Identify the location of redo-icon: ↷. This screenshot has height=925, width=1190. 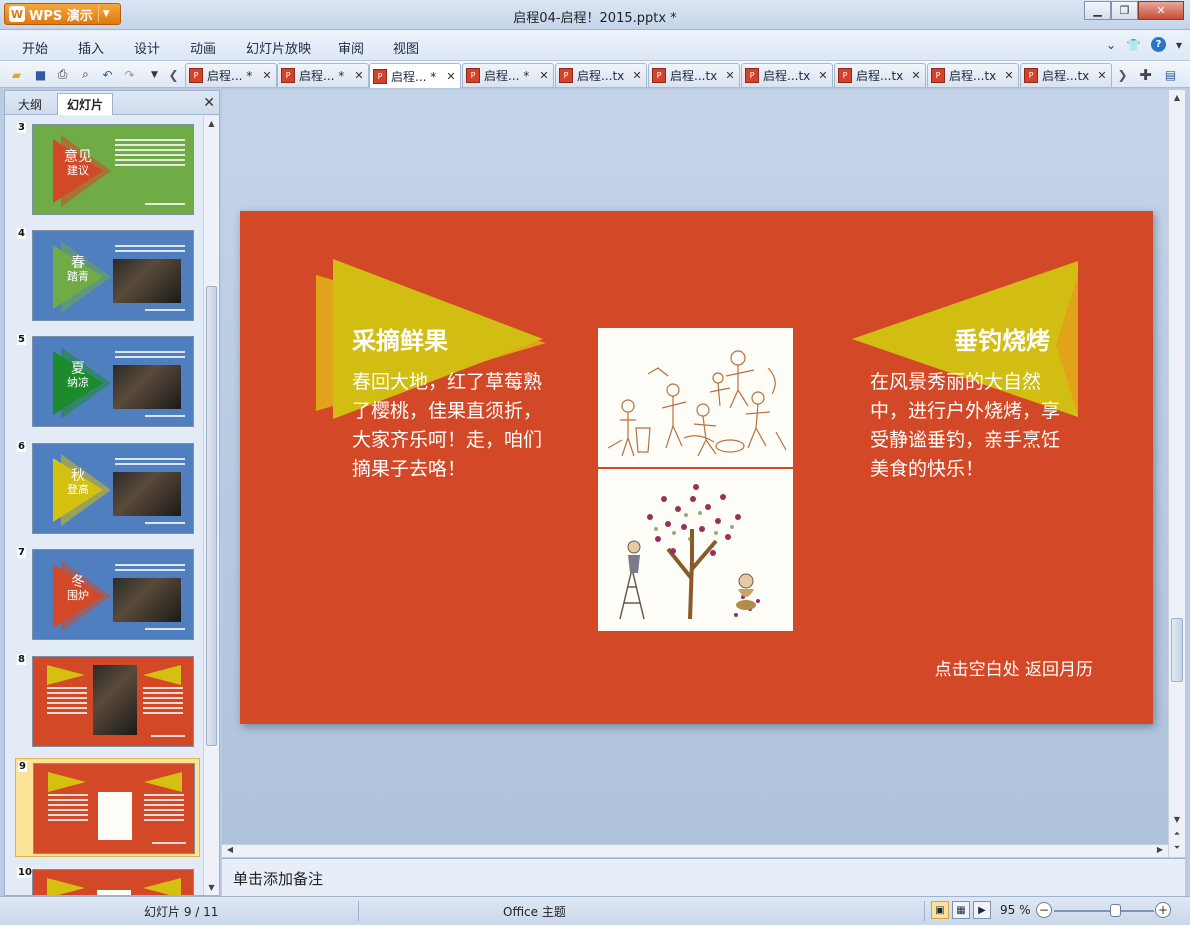
(129, 74).